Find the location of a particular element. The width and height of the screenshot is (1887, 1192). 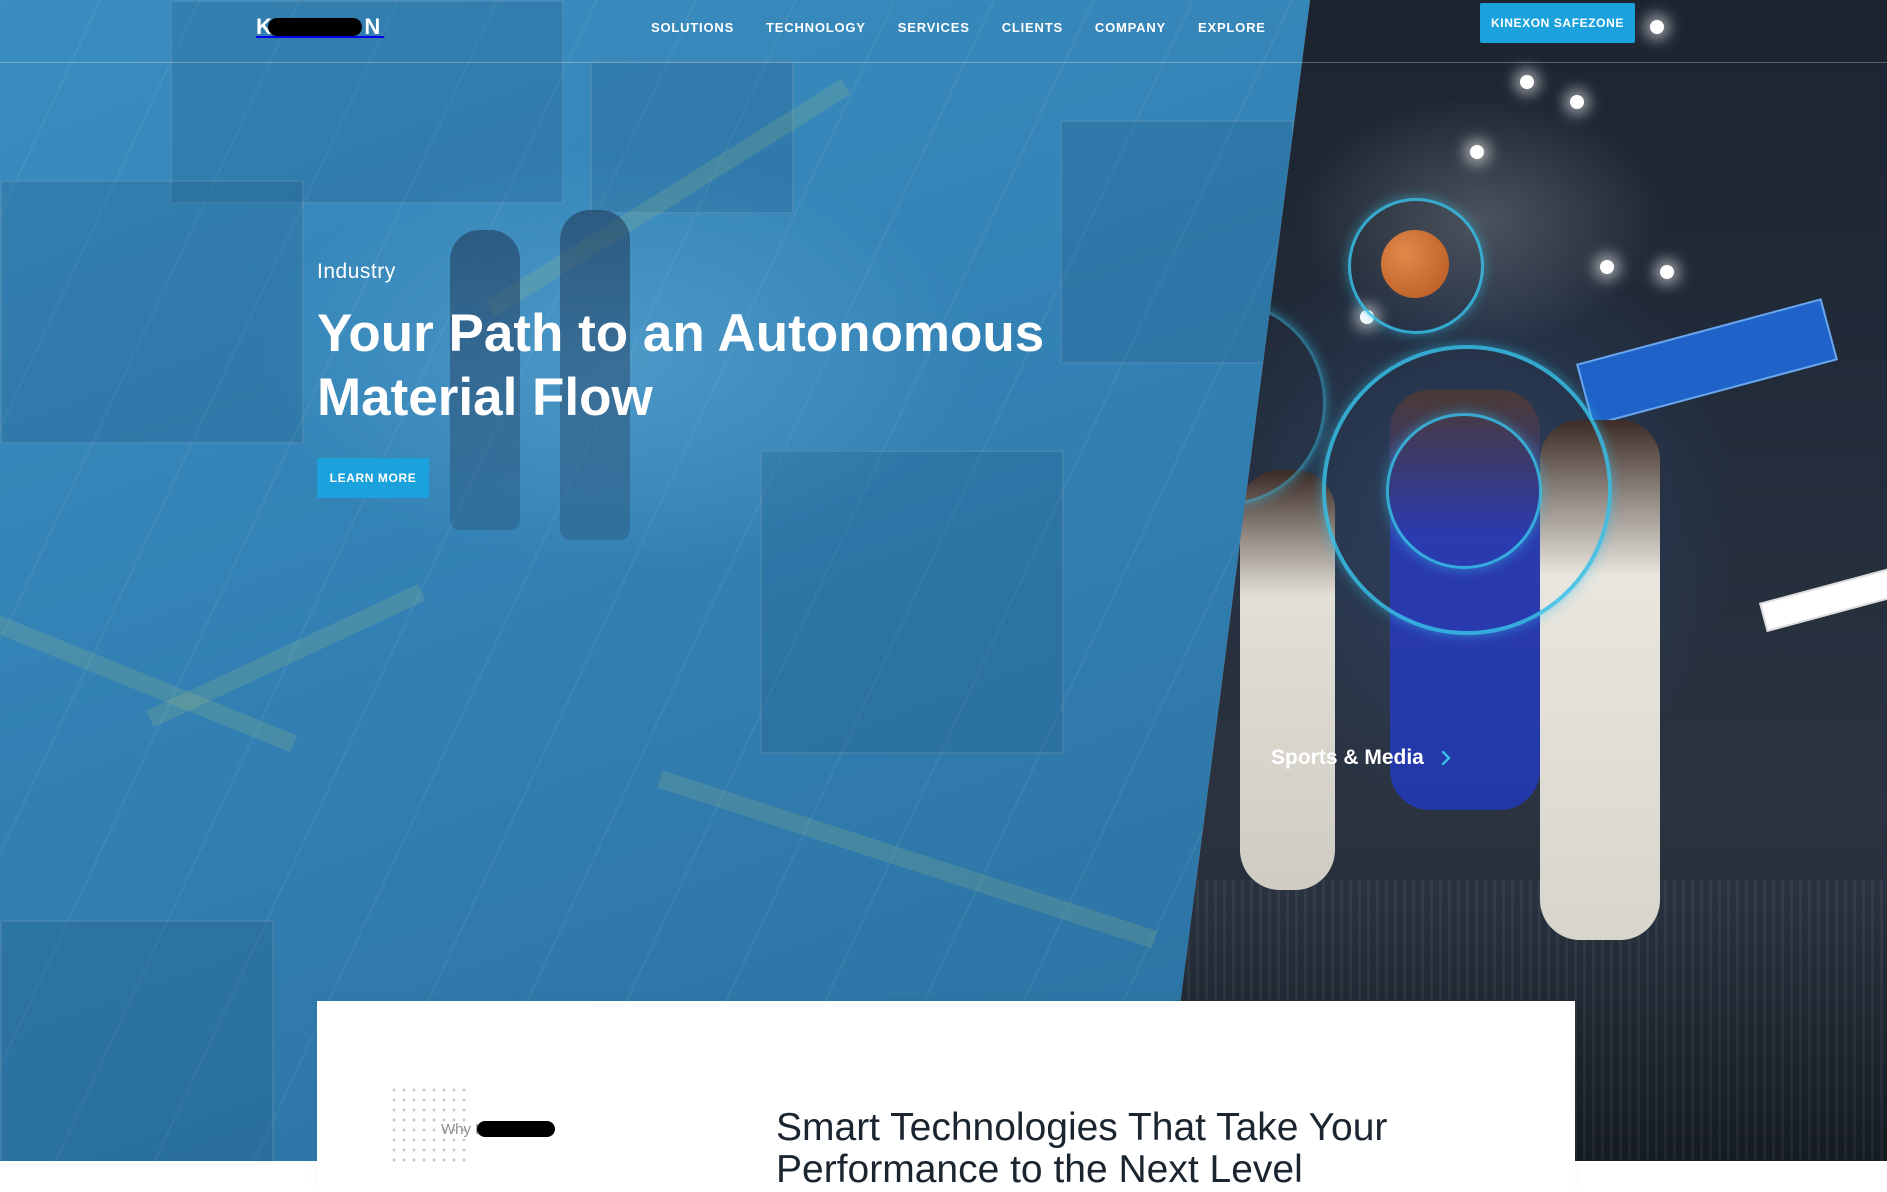

why-label: Why KINEXON is located at coordinates (498, 1129).